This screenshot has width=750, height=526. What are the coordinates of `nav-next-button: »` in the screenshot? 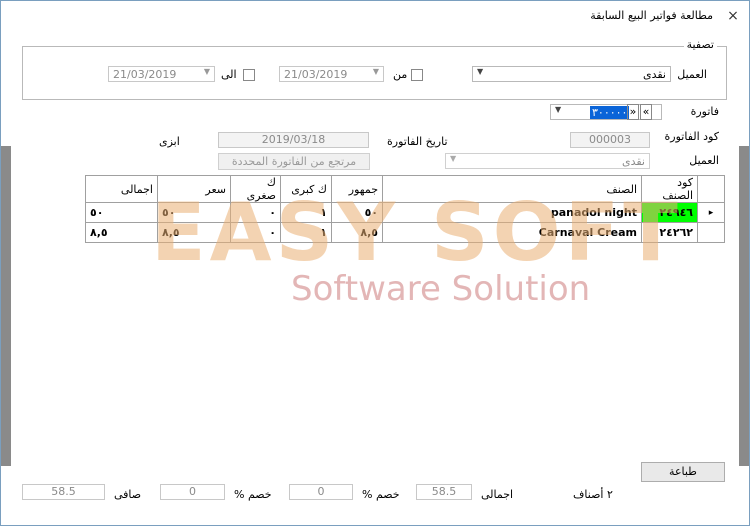 It's located at (633, 112).